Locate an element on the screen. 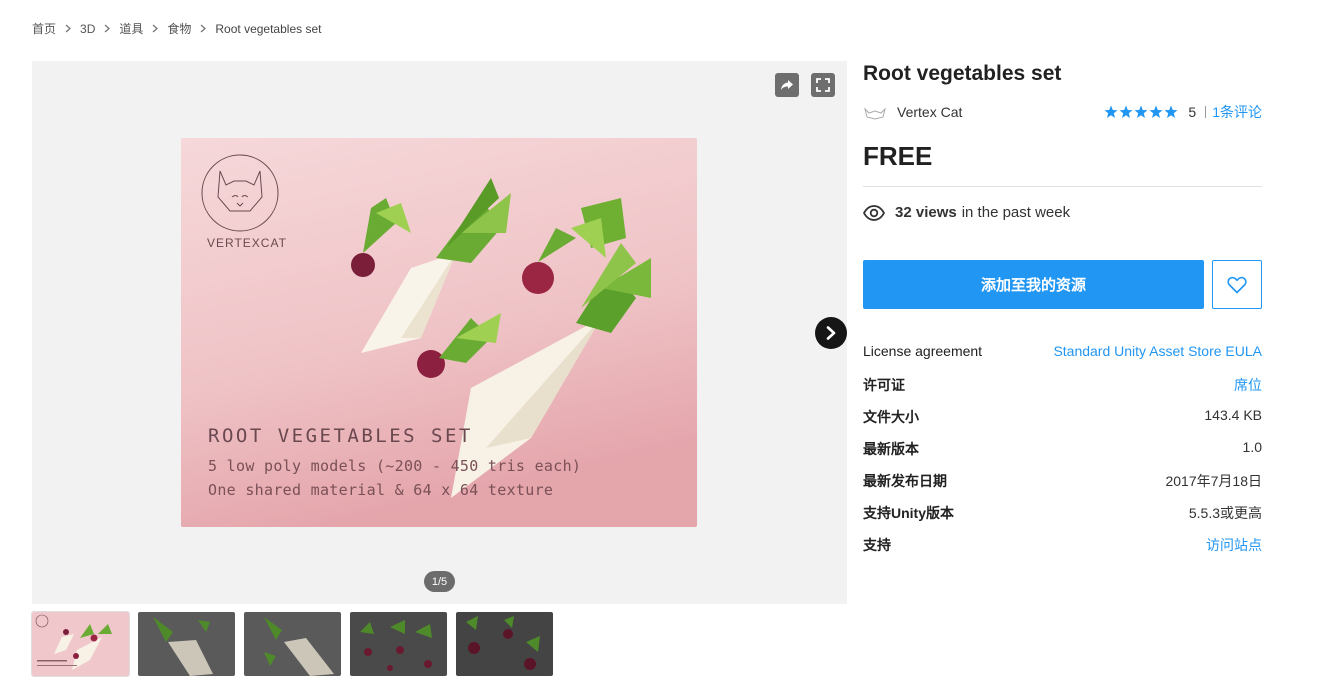 The width and height of the screenshot is (1329, 697). detail-label: 支持 is located at coordinates (877, 545).